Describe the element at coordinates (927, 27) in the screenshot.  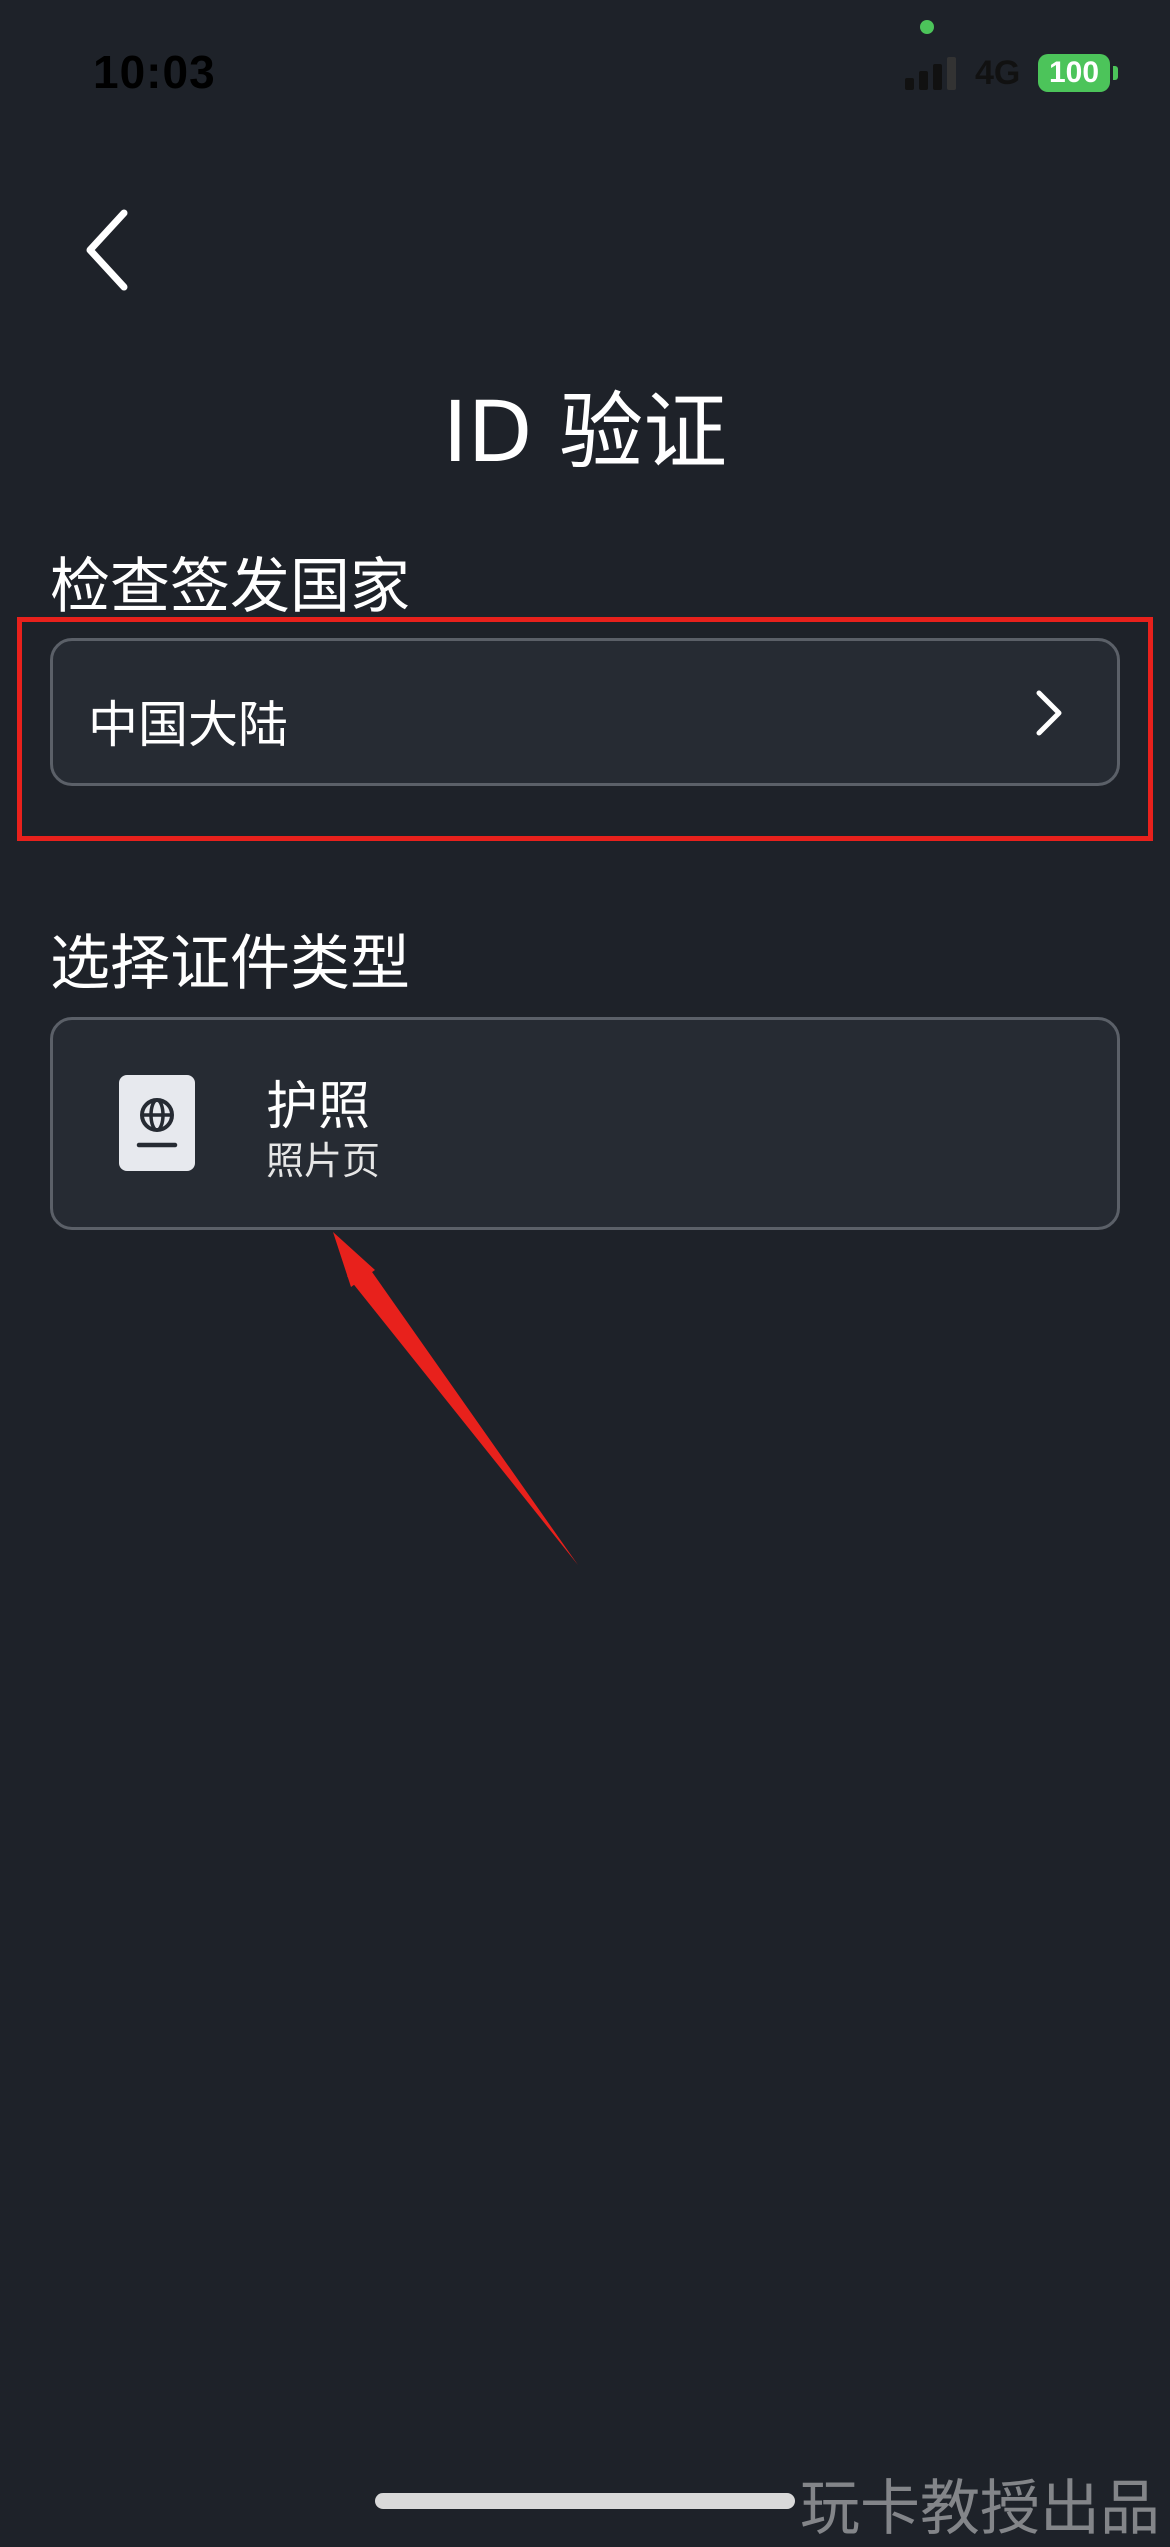
I see `privacy-indicator-icon` at that location.